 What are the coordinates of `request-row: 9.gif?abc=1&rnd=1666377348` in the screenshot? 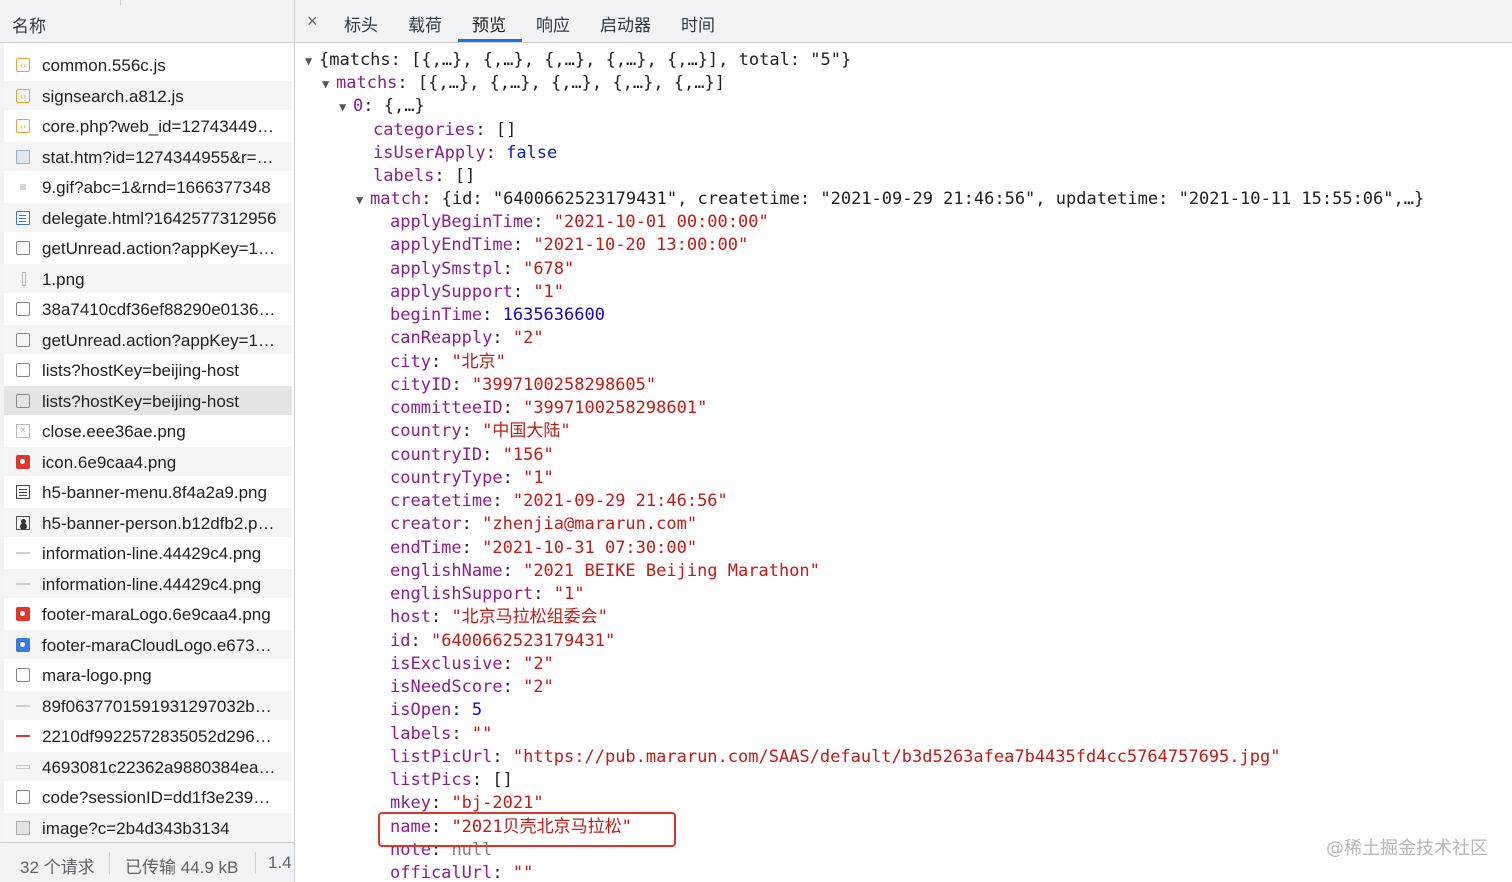 It's located at (148, 187).